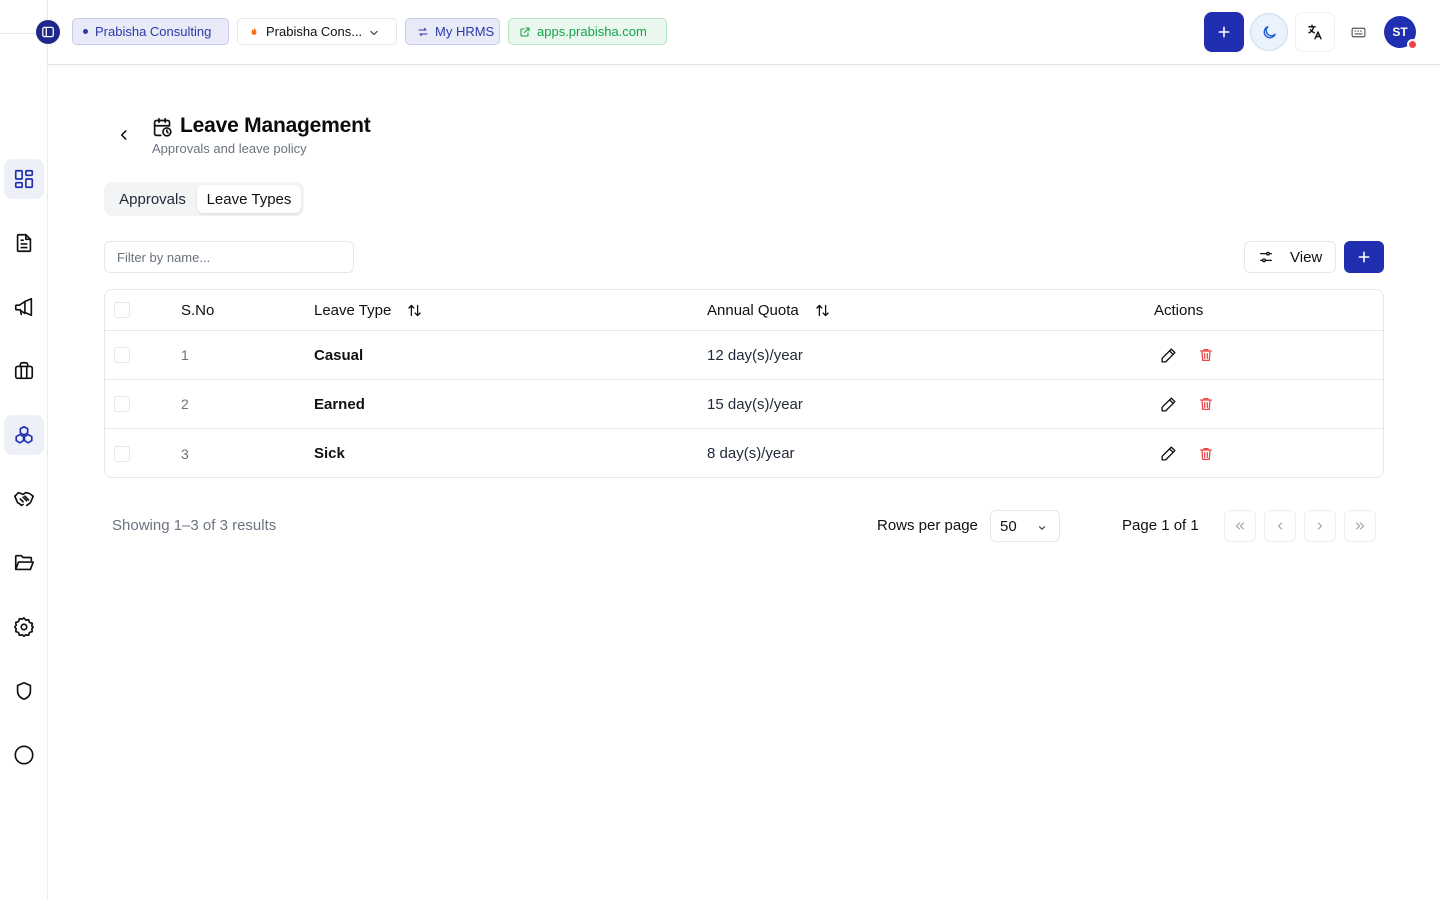 Image resolution: width=1440 pixels, height=900 pixels. What do you see at coordinates (275, 125) in the screenshot?
I see `page-title: Leave Management` at bounding box center [275, 125].